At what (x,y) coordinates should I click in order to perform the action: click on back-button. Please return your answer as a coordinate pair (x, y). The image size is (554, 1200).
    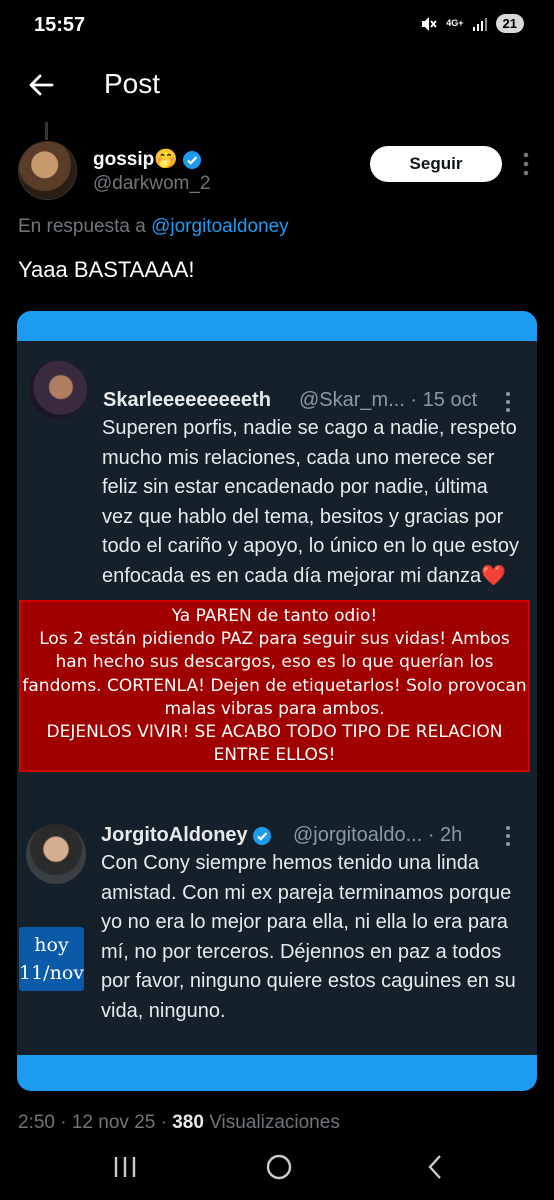
    Looking at the image, I should click on (41, 85).